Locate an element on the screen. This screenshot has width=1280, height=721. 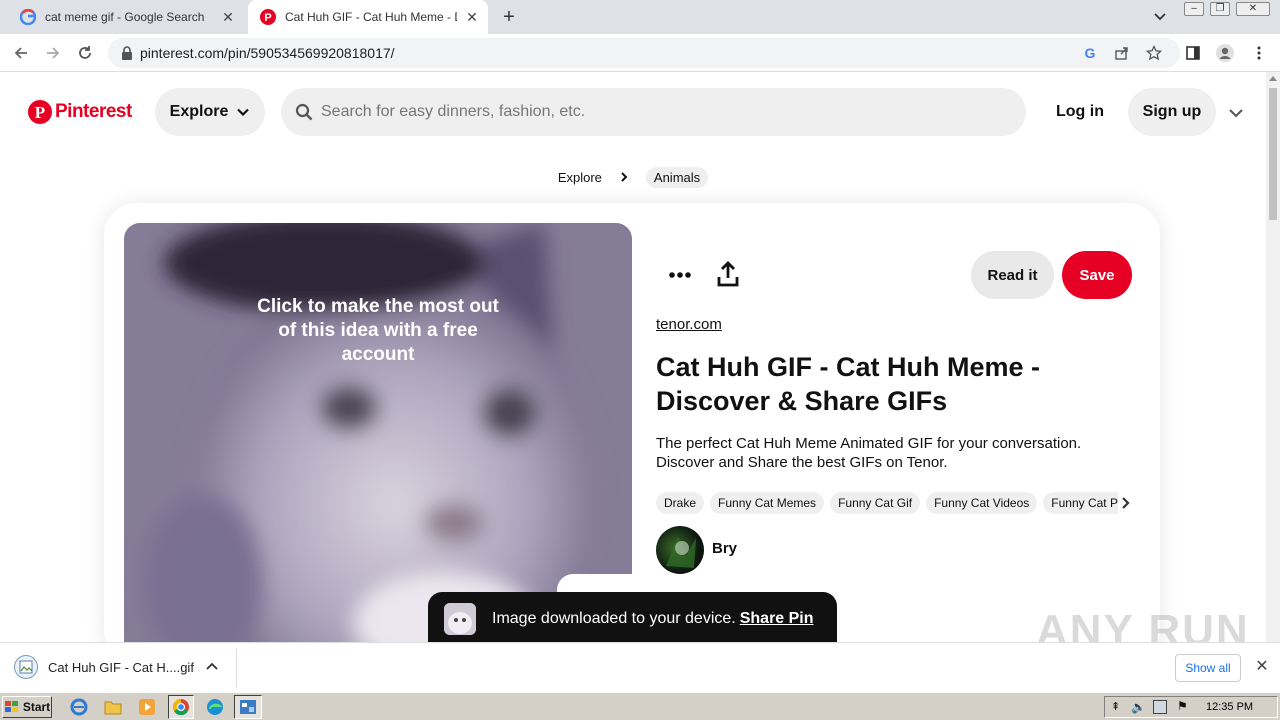
logo-text: Pinterest is located at coordinates (93, 111).